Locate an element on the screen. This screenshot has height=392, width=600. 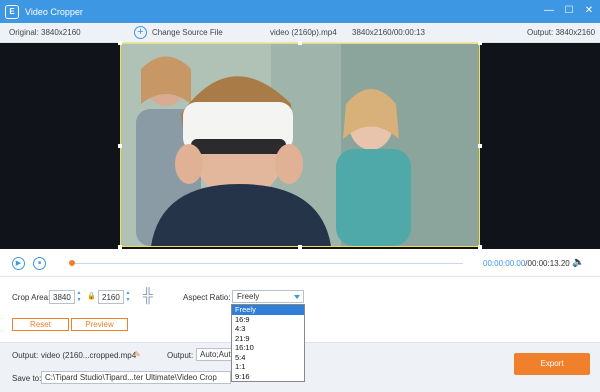
aspect-option: 21:9 is located at coordinates (268, 339).